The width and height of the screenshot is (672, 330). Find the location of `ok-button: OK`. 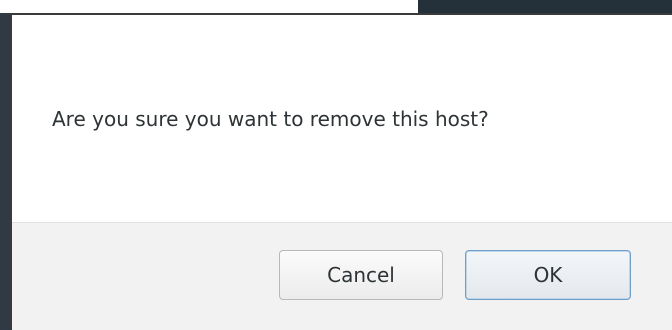

ok-button: OK is located at coordinates (548, 275).